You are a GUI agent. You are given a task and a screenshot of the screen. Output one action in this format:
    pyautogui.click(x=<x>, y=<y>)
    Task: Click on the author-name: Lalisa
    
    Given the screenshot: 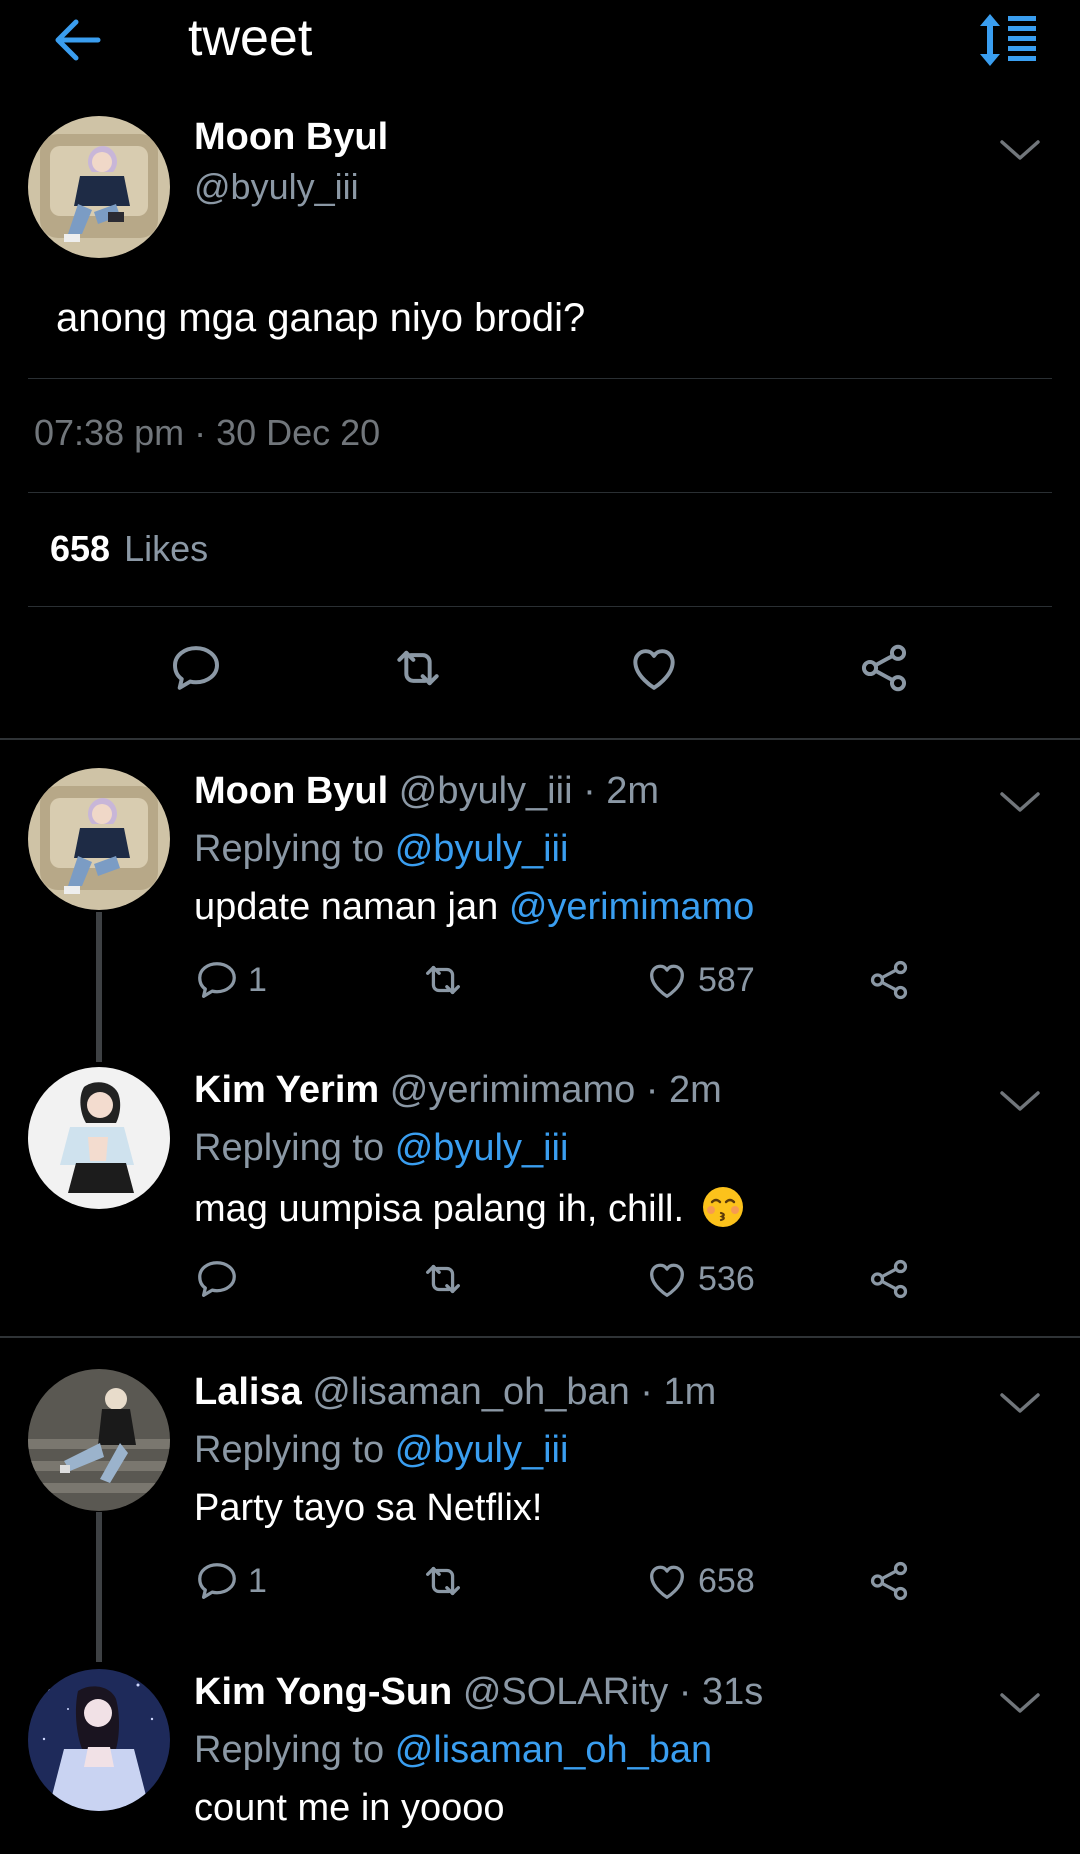 What is the action you would take?
    pyautogui.click(x=248, y=1392)
    